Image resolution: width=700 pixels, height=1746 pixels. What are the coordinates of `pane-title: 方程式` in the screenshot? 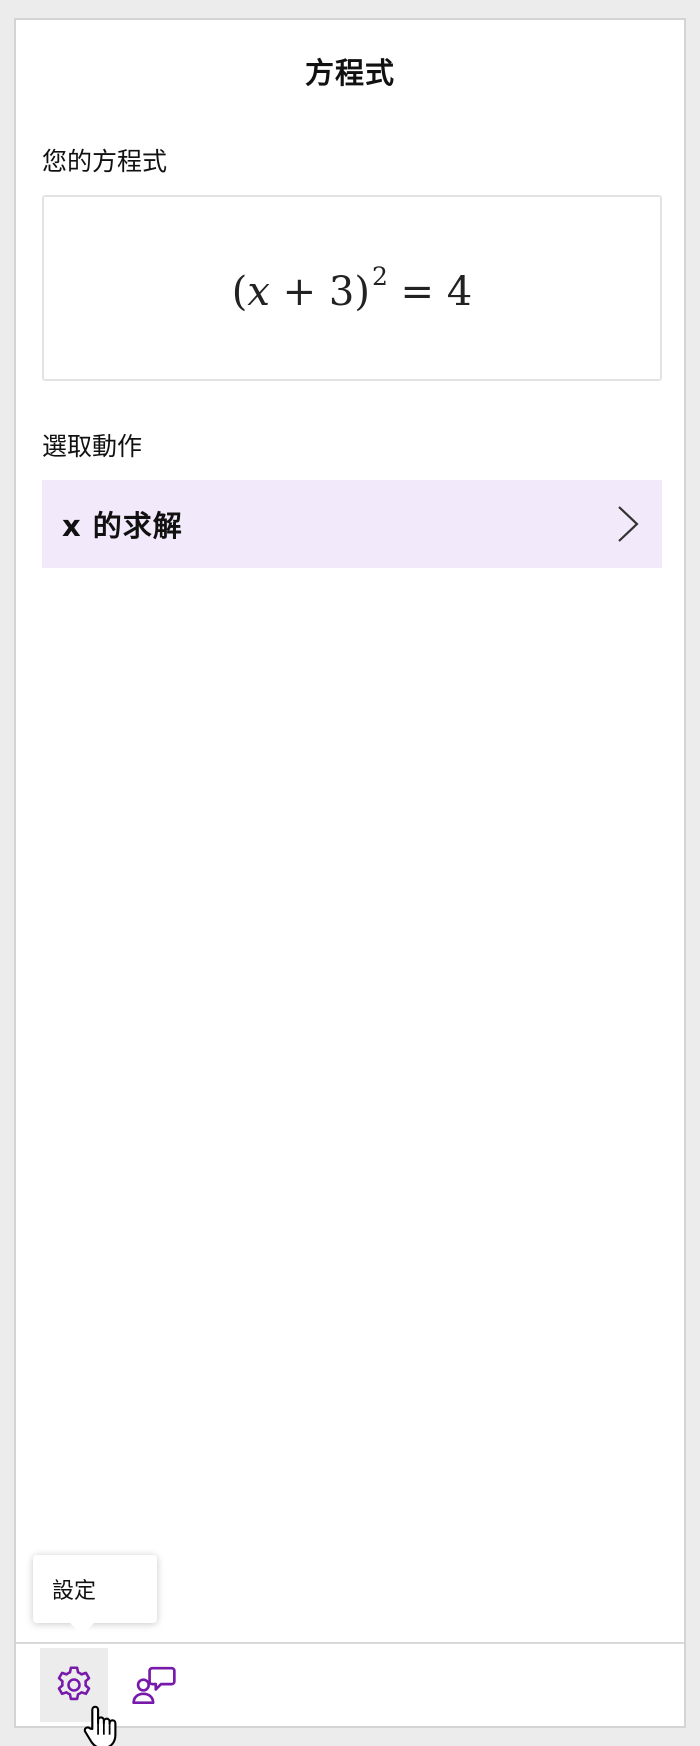 It's located at (349, 73).